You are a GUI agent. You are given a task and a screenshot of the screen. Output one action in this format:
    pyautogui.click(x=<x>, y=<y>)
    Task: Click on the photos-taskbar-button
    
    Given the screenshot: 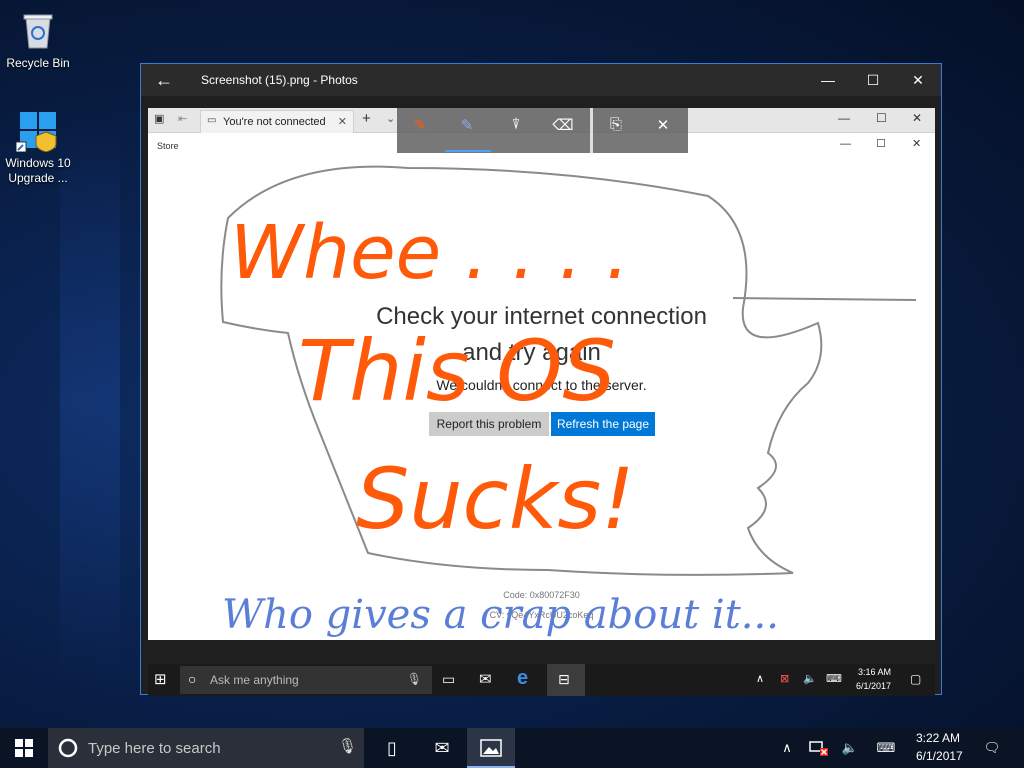 What is the action you would take?
    pyautogui.click(x=491, y=748)
    